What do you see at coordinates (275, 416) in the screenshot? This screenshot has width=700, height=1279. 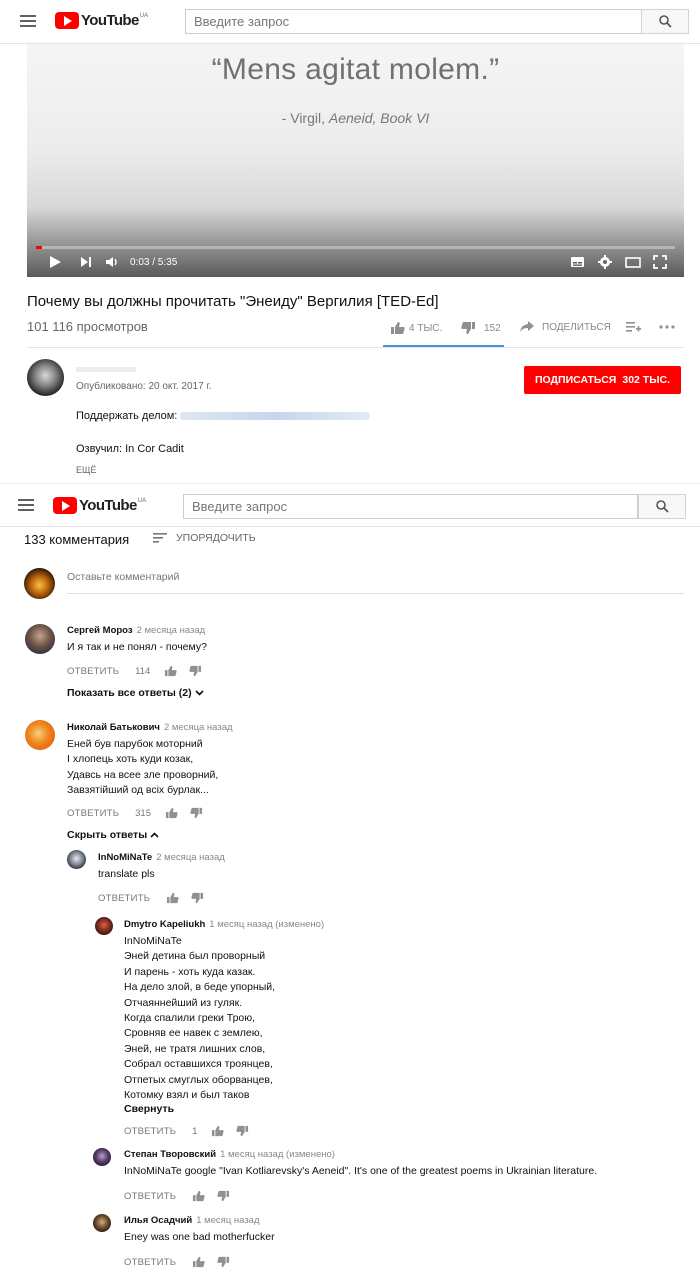 I see `support-link-redacted` at bounding box center [275, 416].